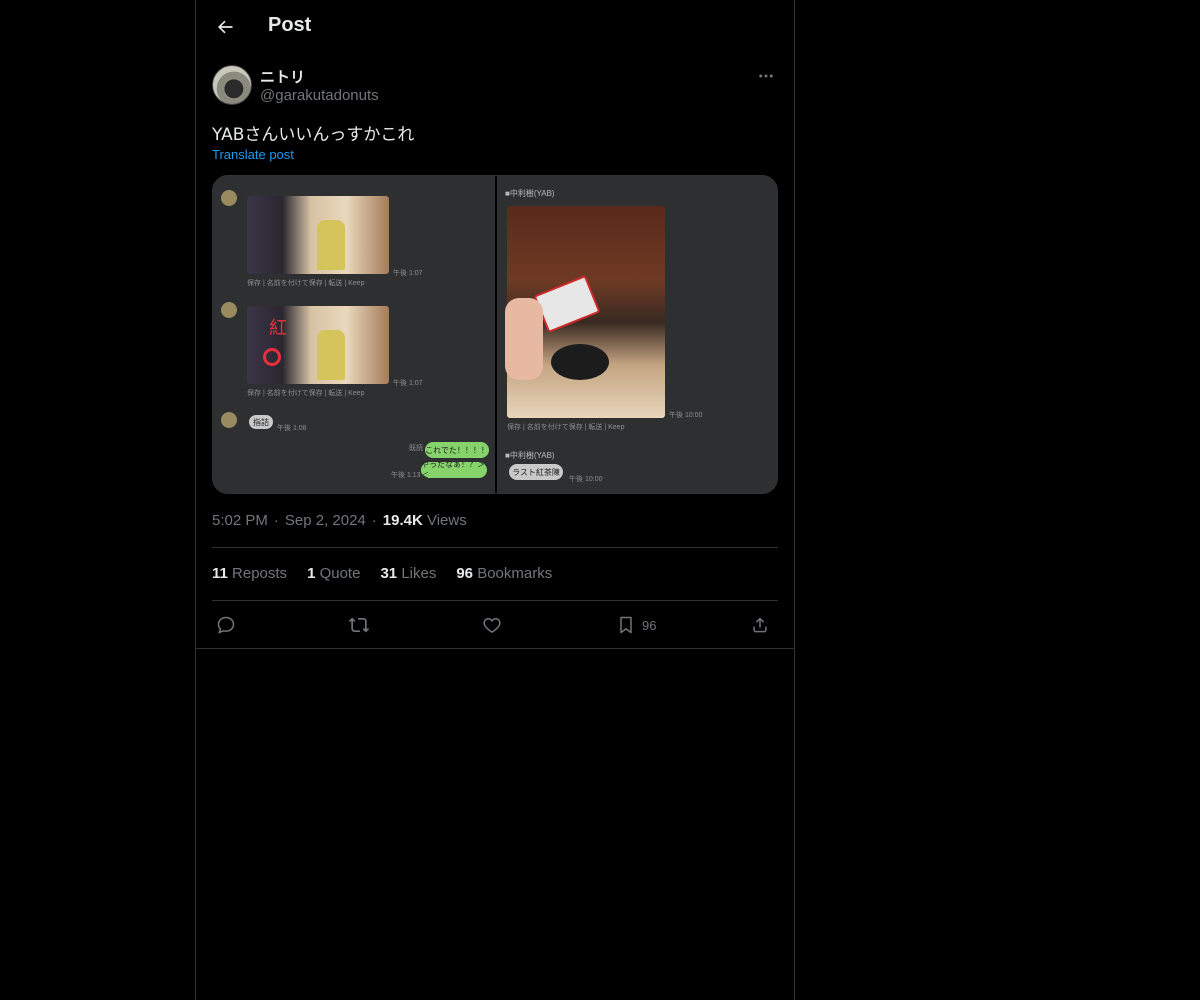  I want to click on repost-icon, so click(359, 625).